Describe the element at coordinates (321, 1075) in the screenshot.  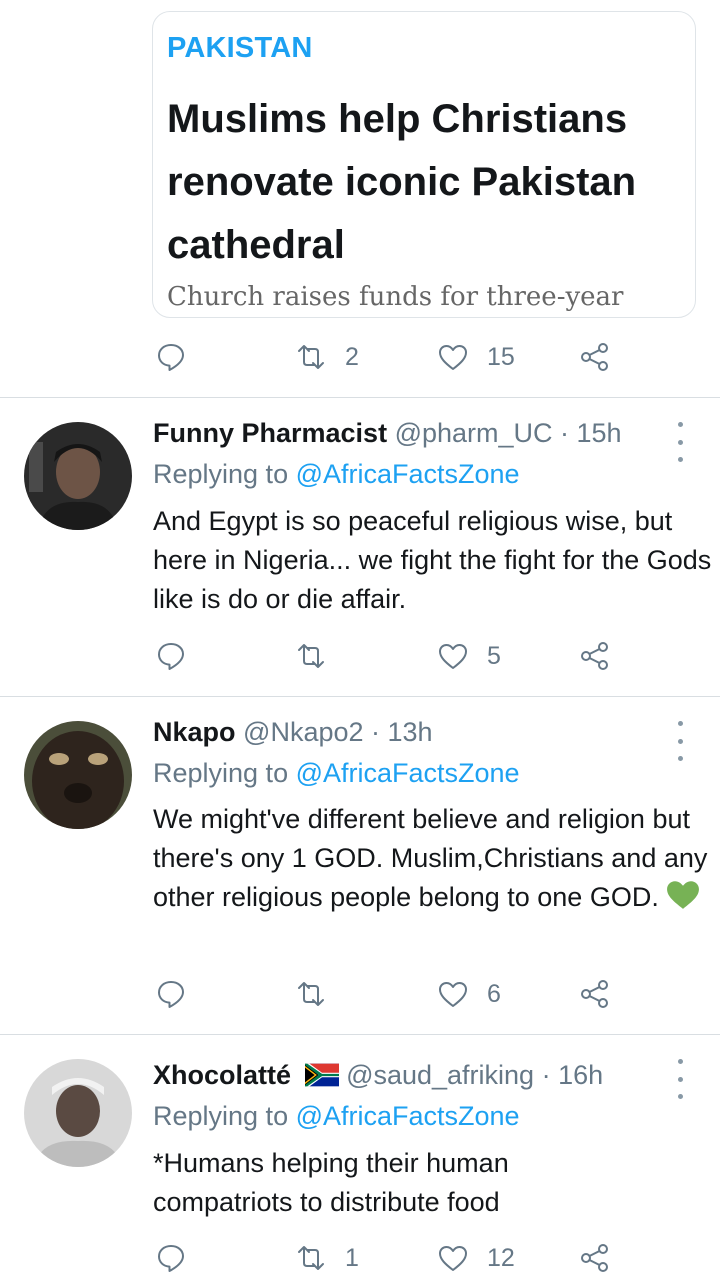
I see `south-africa-flag-icon` at that location.